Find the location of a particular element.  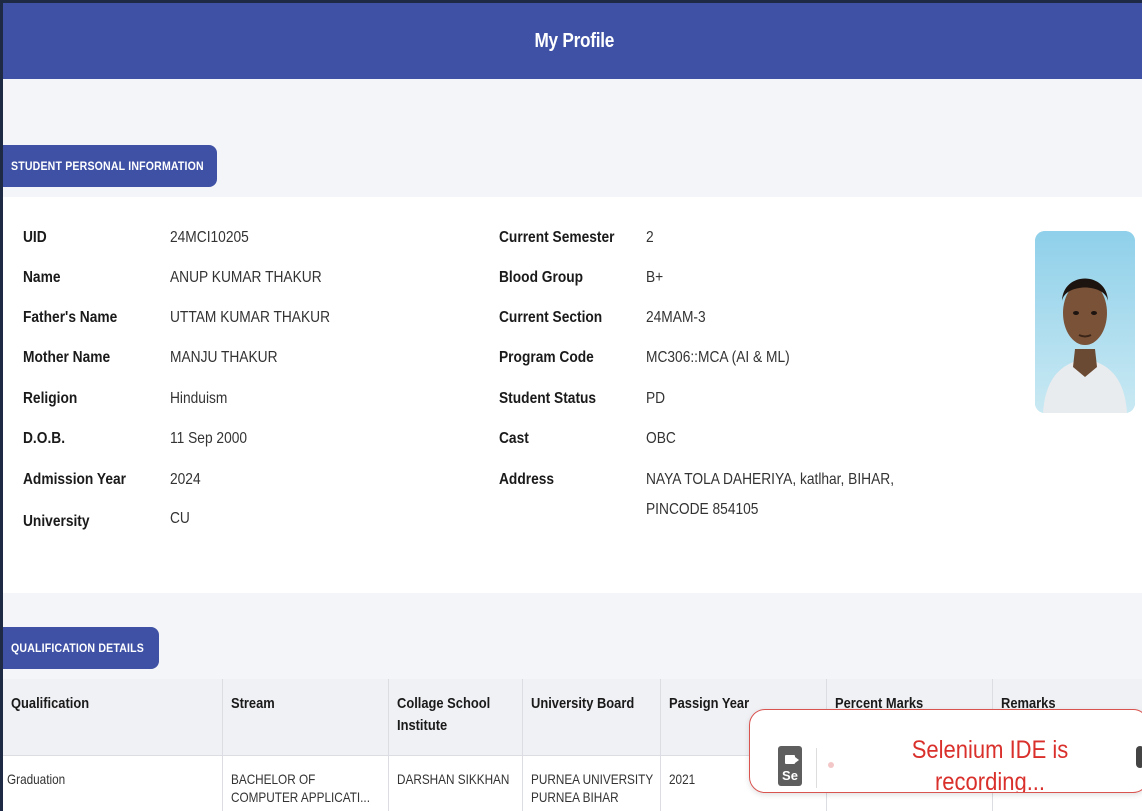

info-label: UID is located at coordinates (35, 237).